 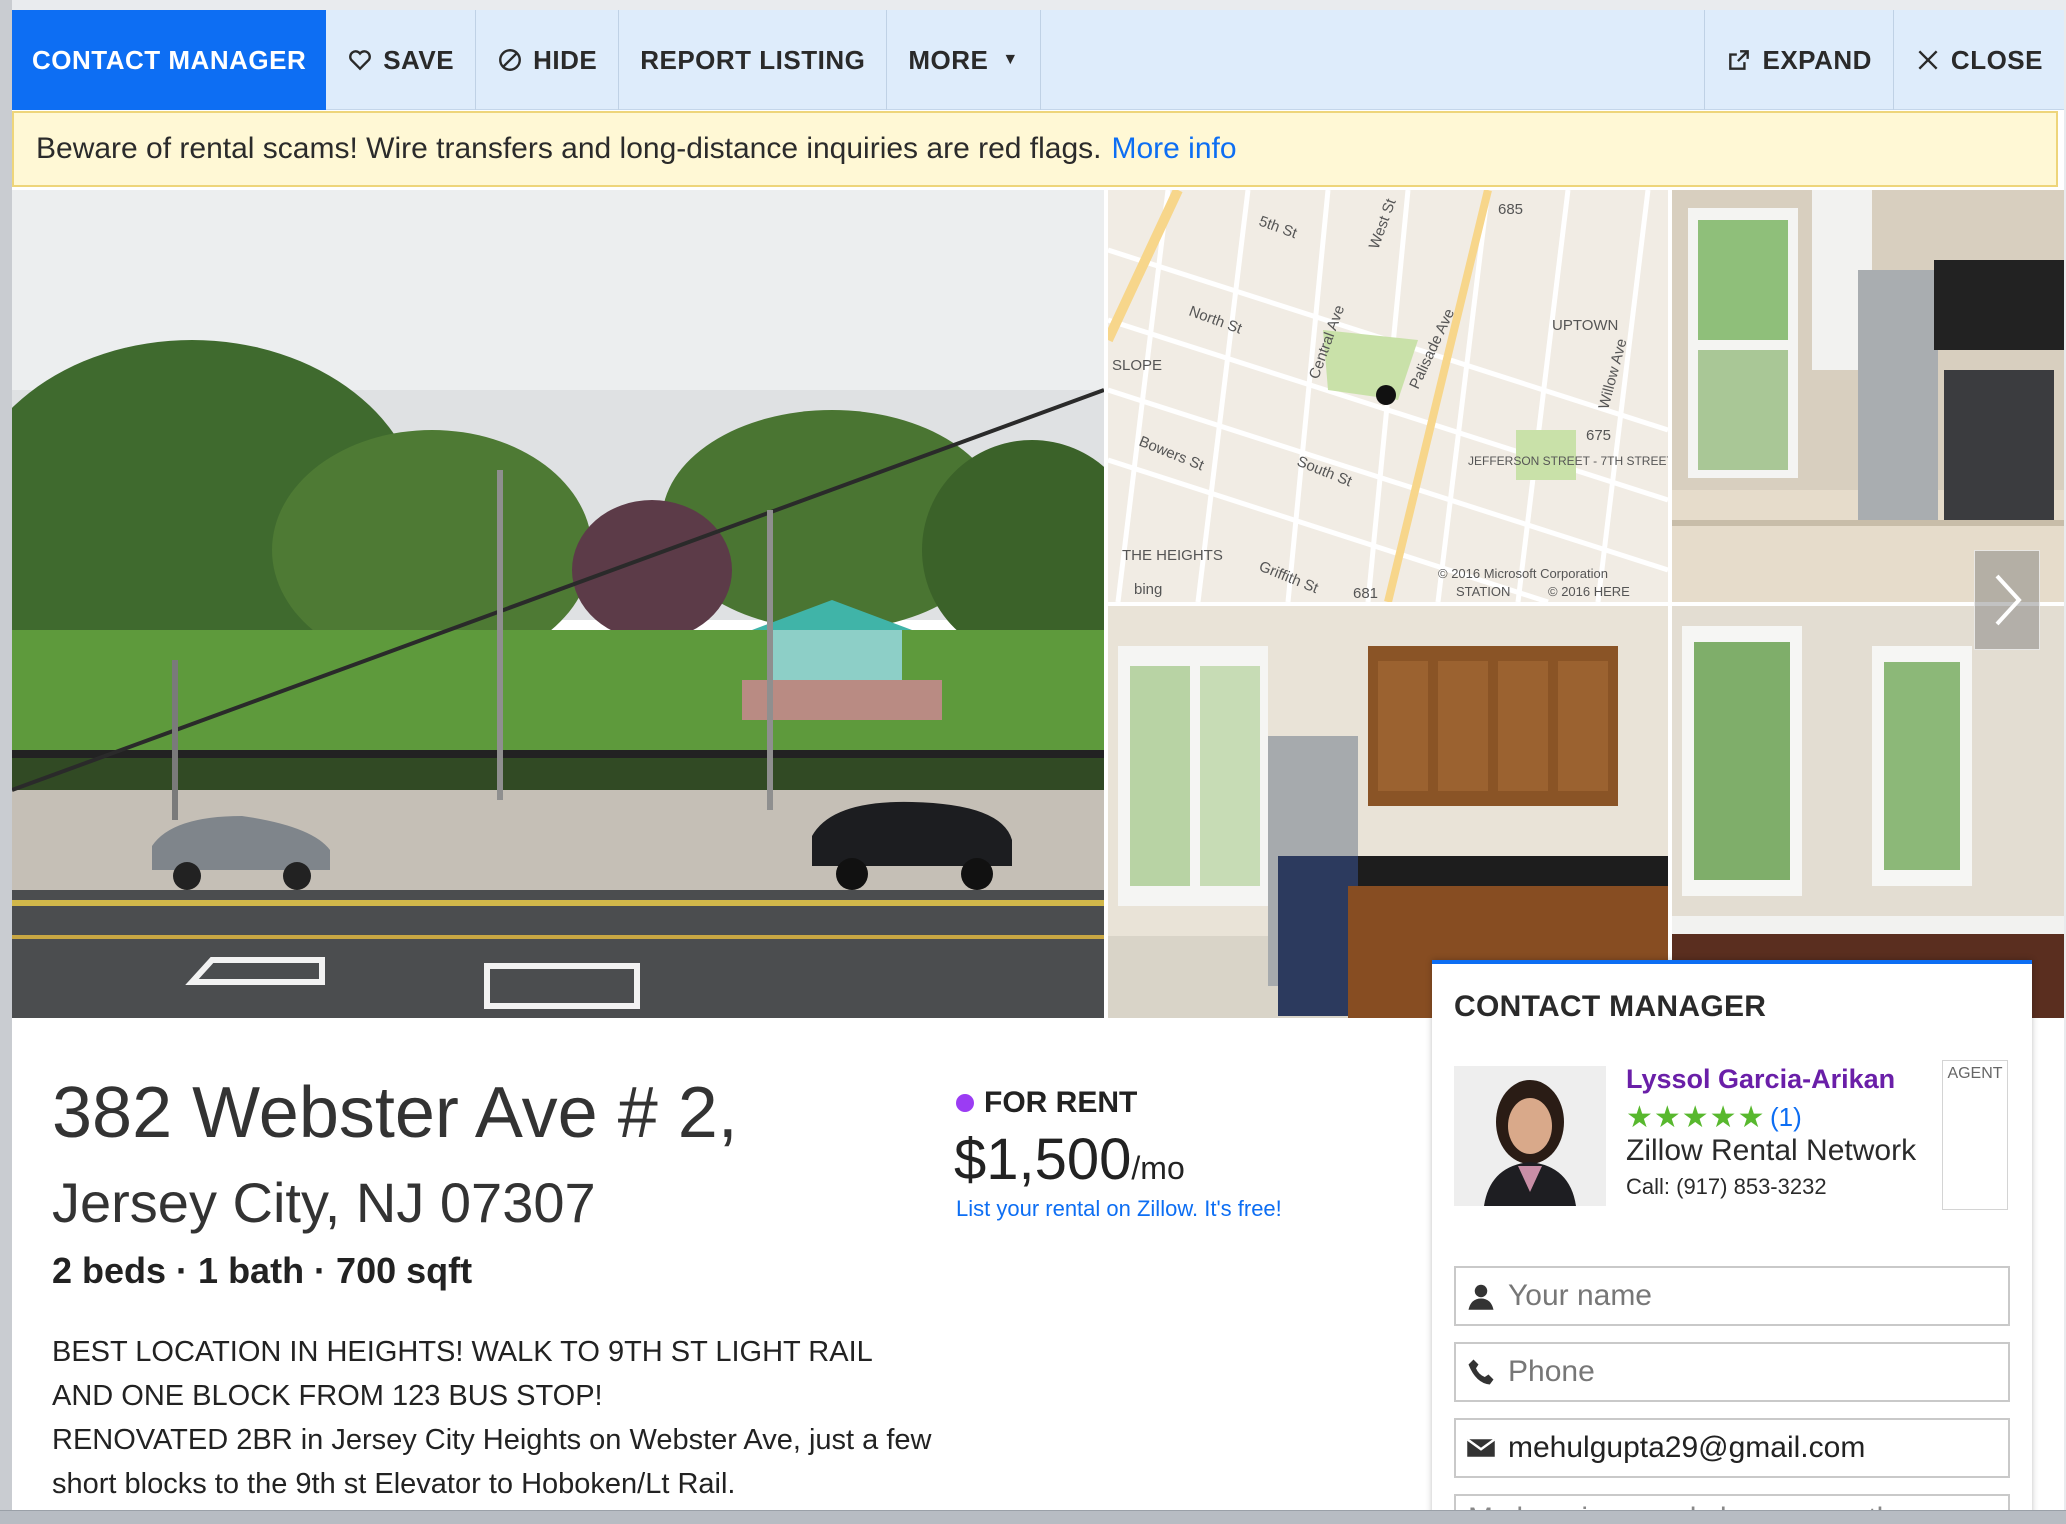 What do you see at coordinates (1119, 1209) in the screenshot?
I see `list-rental-link: List your rental on Zillow. It's free!` at bounding box center [1119, 1209].